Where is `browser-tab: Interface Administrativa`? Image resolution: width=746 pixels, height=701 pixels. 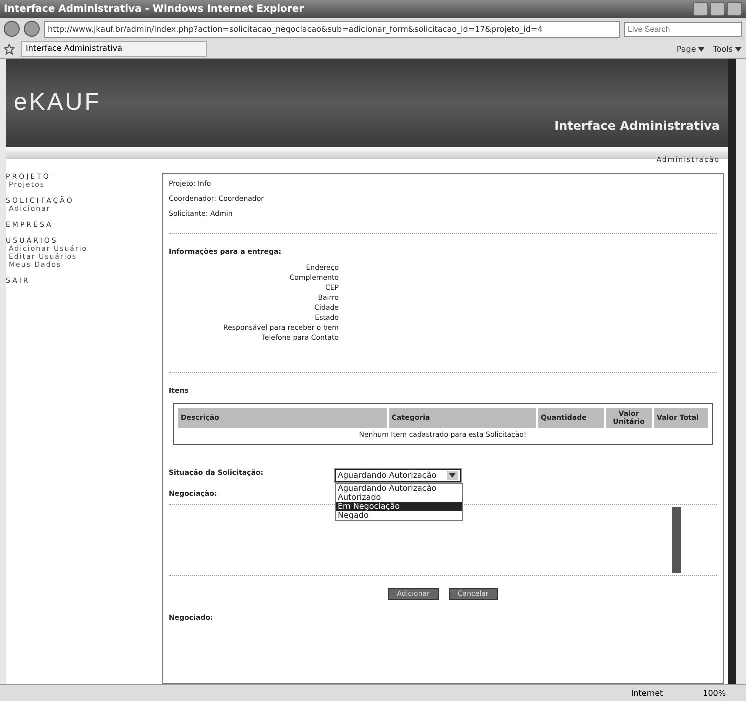
browser-tab: Interface Administrativa is located at coordinates (114, 49).